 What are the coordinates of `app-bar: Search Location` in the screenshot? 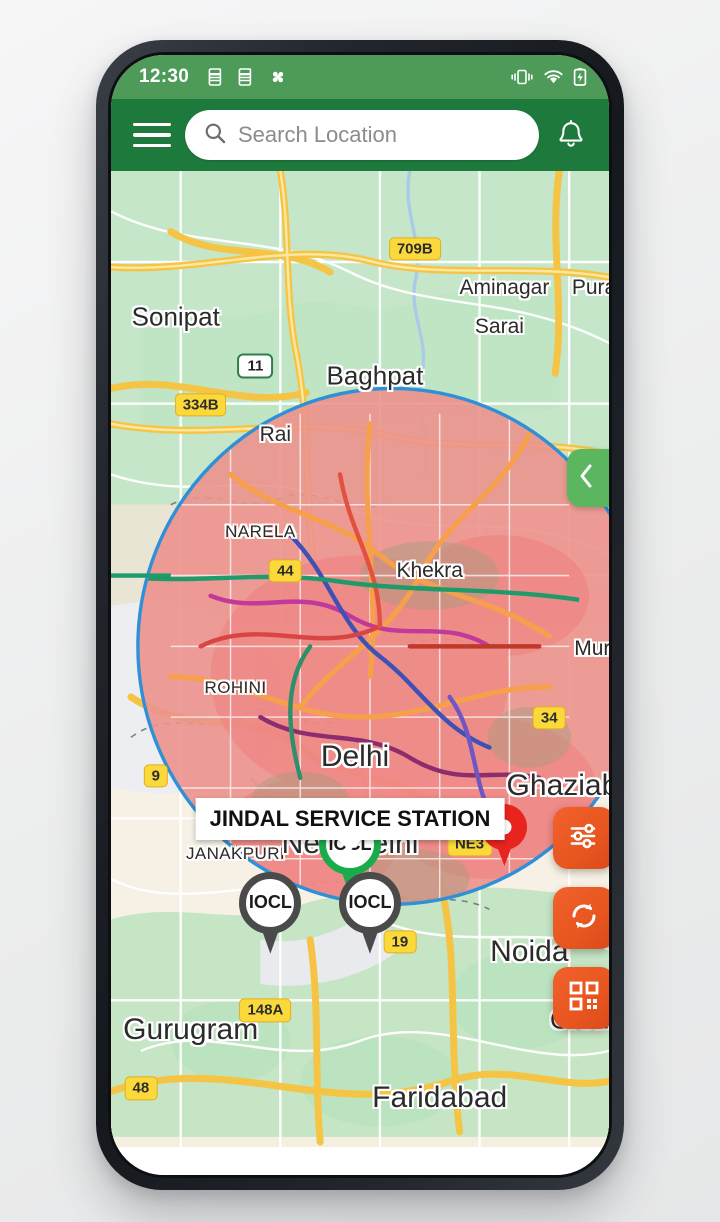 It's located at (360, 135).